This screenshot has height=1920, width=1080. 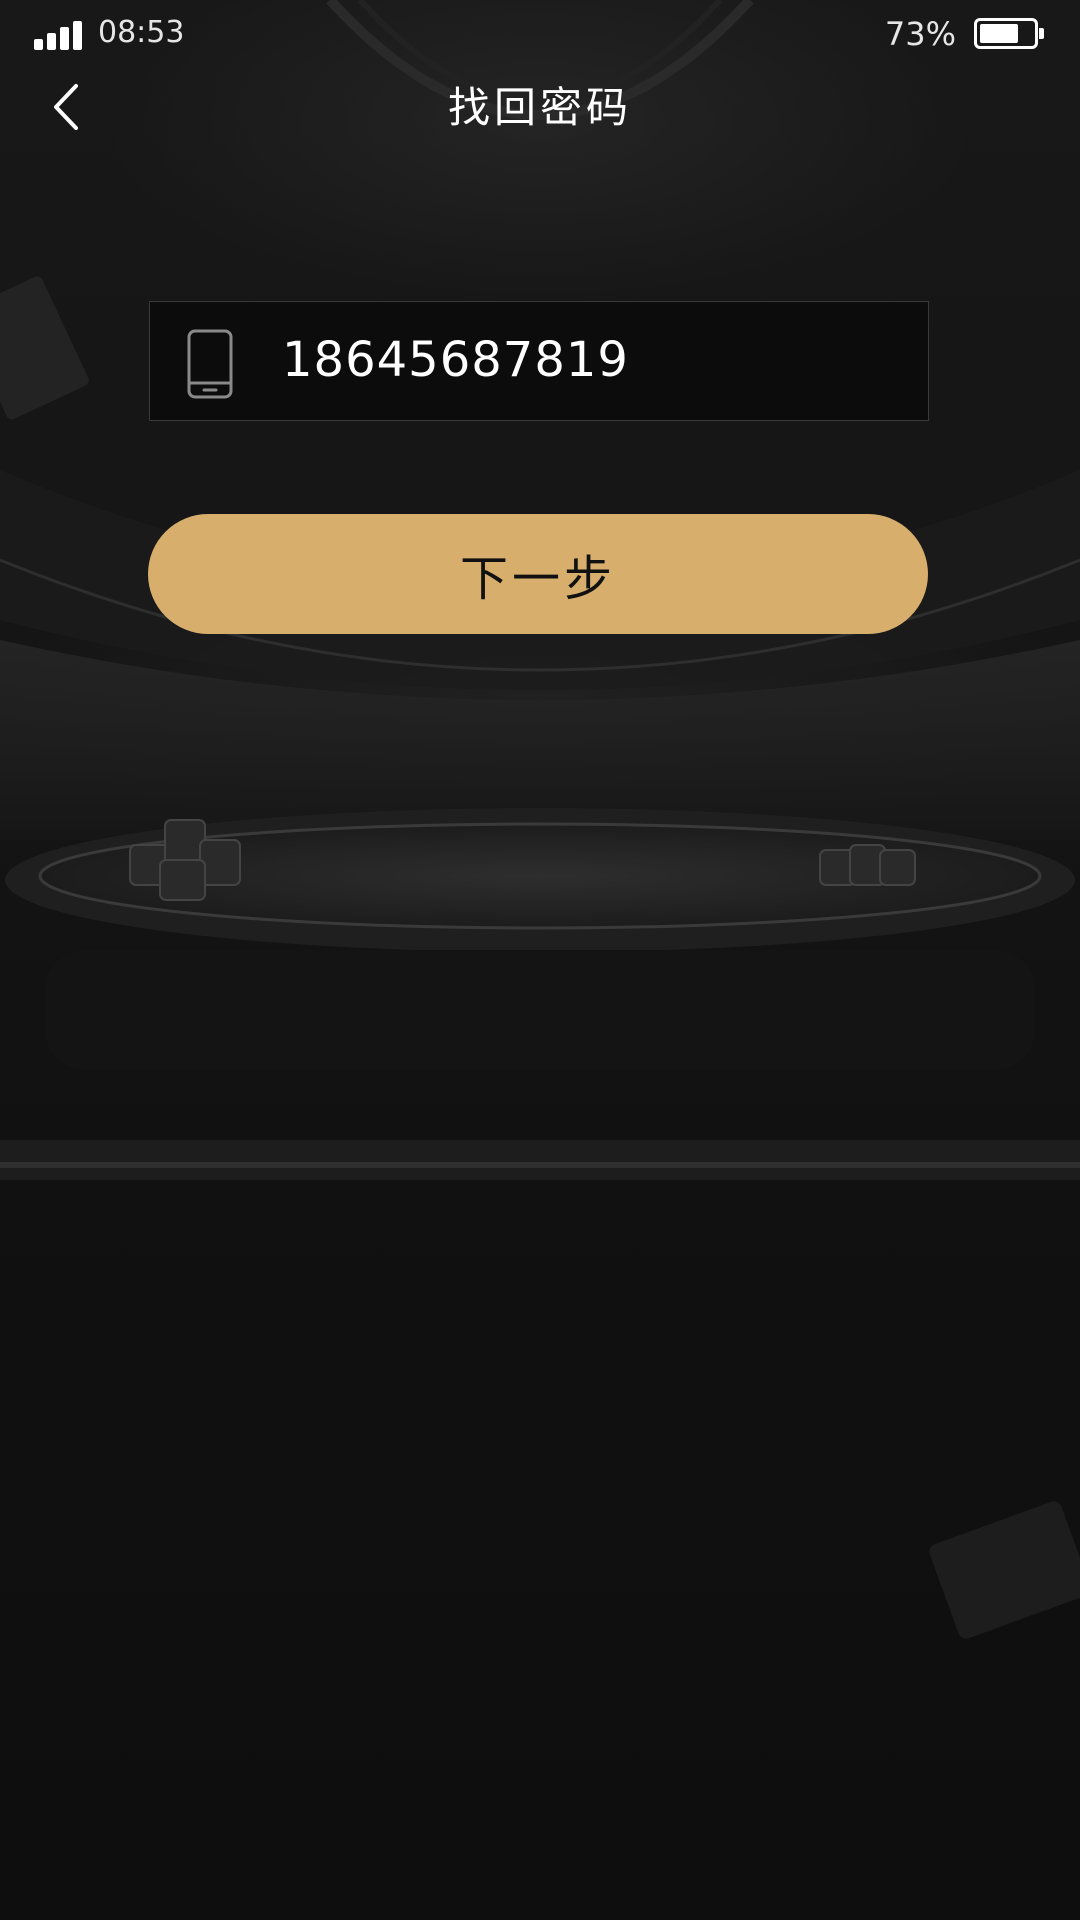 I want to click on phone-number-value: 18645687819, so click(x=455, y=360).